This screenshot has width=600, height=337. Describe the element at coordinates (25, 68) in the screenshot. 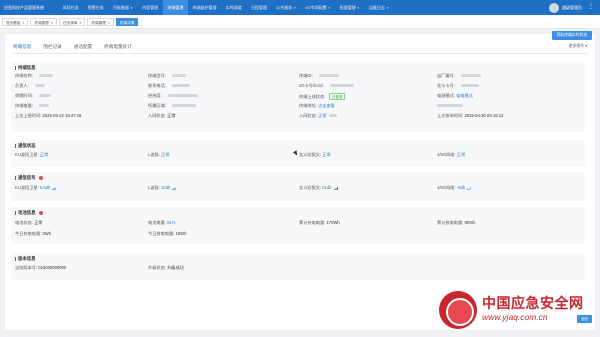

I see `section-title: 终端信息` at that location.